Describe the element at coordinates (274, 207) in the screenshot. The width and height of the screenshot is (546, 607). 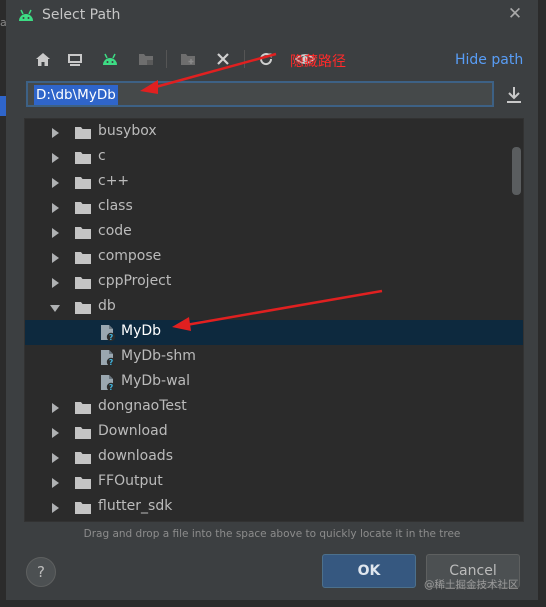
I see `tree-folder-row: class` at that location.